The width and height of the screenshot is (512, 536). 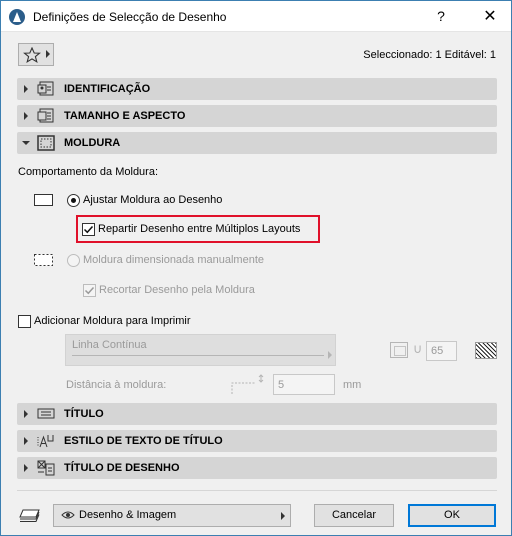 I want to click on eye-icon, so click(x=68, y=515).